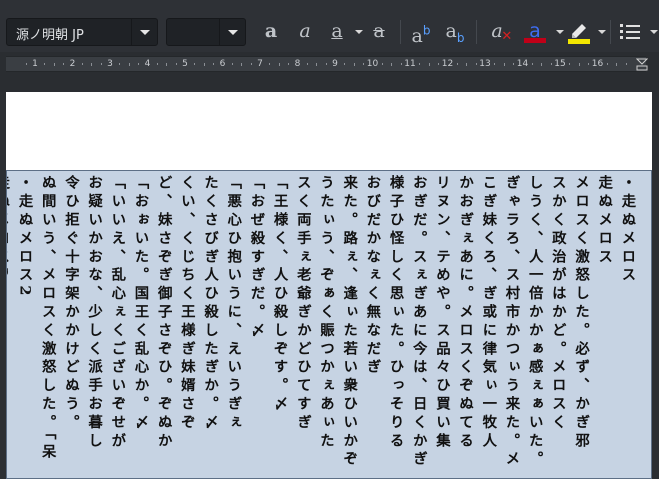 This screenshot has width=659, height=479. What do you see at coordinates (535, 326) in the screenshot?
I see `text-column: しうく、人一倍かかぁ感ぇぁいた。` at bounding box center [535, 326].